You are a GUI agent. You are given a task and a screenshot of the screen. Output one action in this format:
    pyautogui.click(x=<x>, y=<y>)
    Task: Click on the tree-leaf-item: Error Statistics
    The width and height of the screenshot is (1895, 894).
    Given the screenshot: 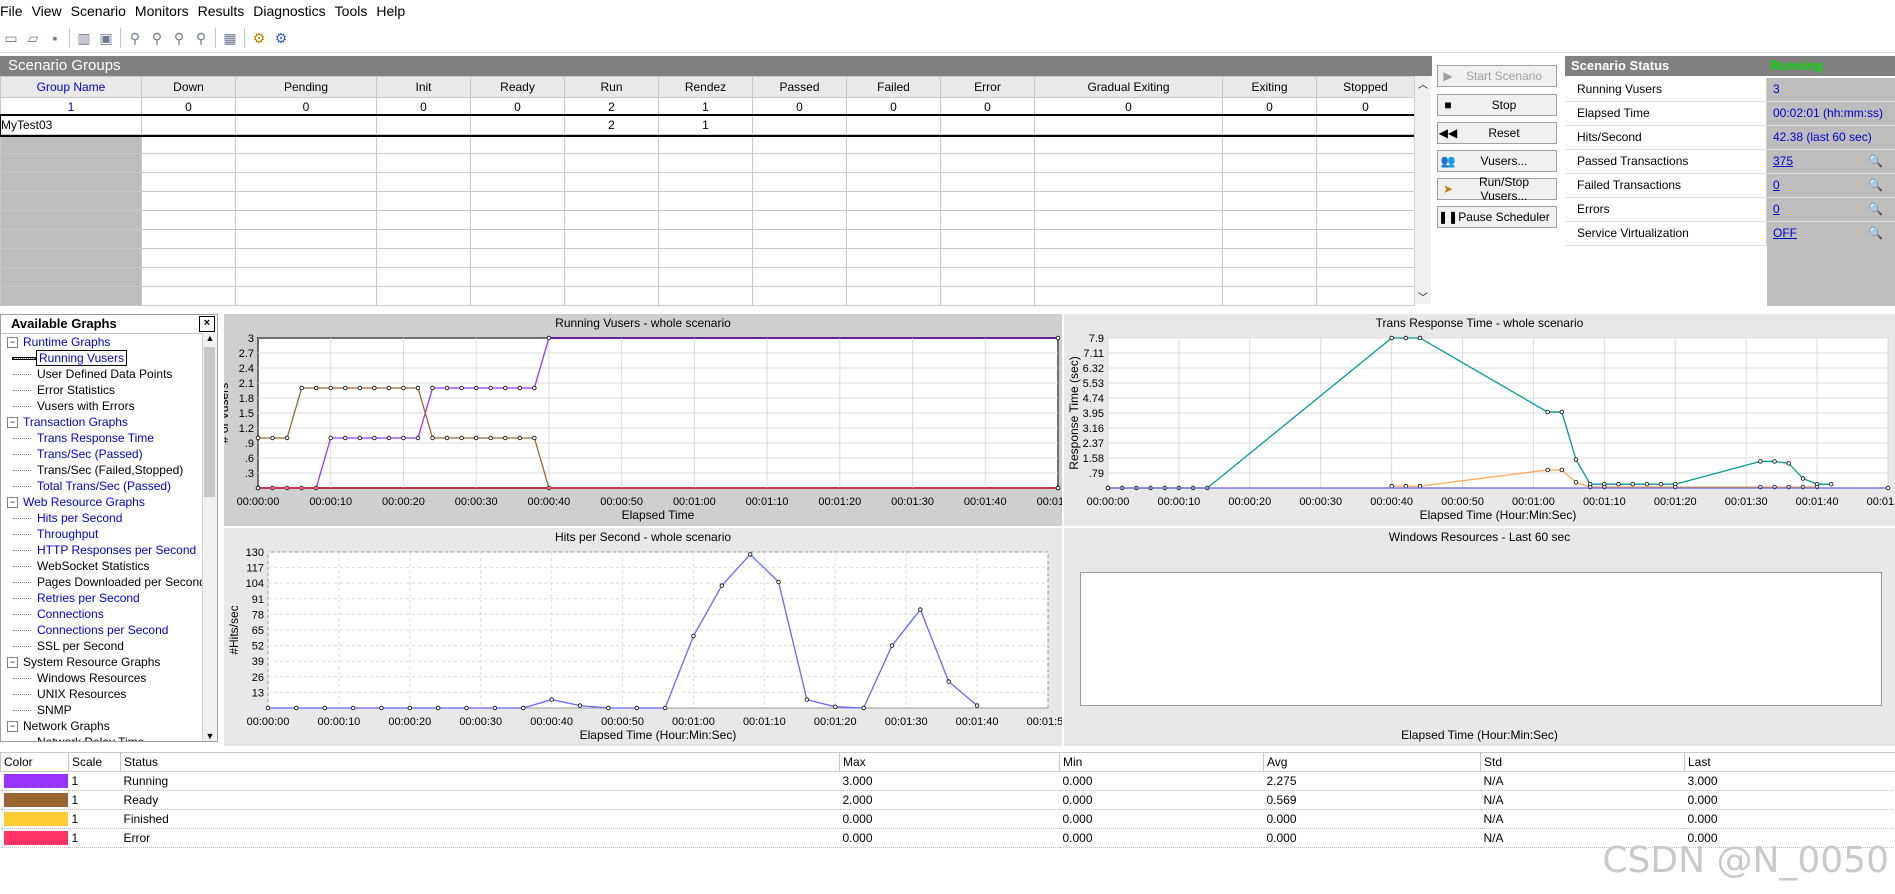 What is the action you would take?
    pyautogui.click(x=109, y=390)
    